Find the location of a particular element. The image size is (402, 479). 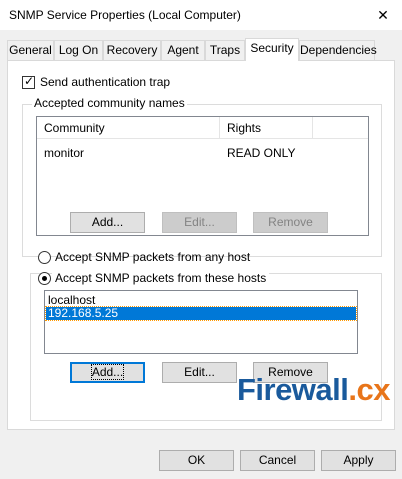

window-title: SNMP Service Properties (Local Computer) is located at coordinates (125, 15).